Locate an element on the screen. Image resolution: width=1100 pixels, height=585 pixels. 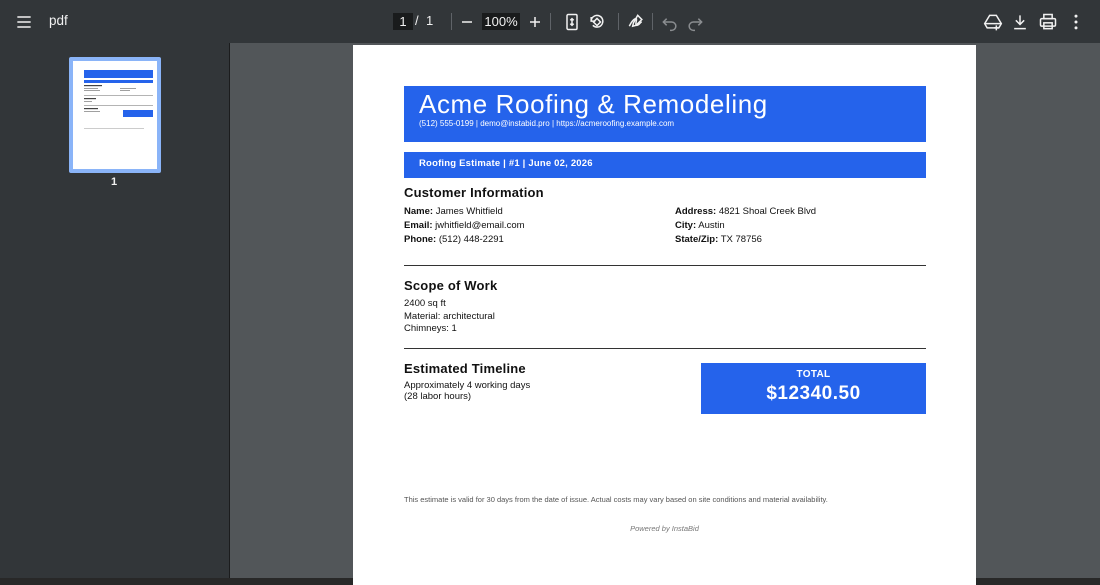
customer-email: Email: jwhitfield@email.com is located at coordinates (464, 225).